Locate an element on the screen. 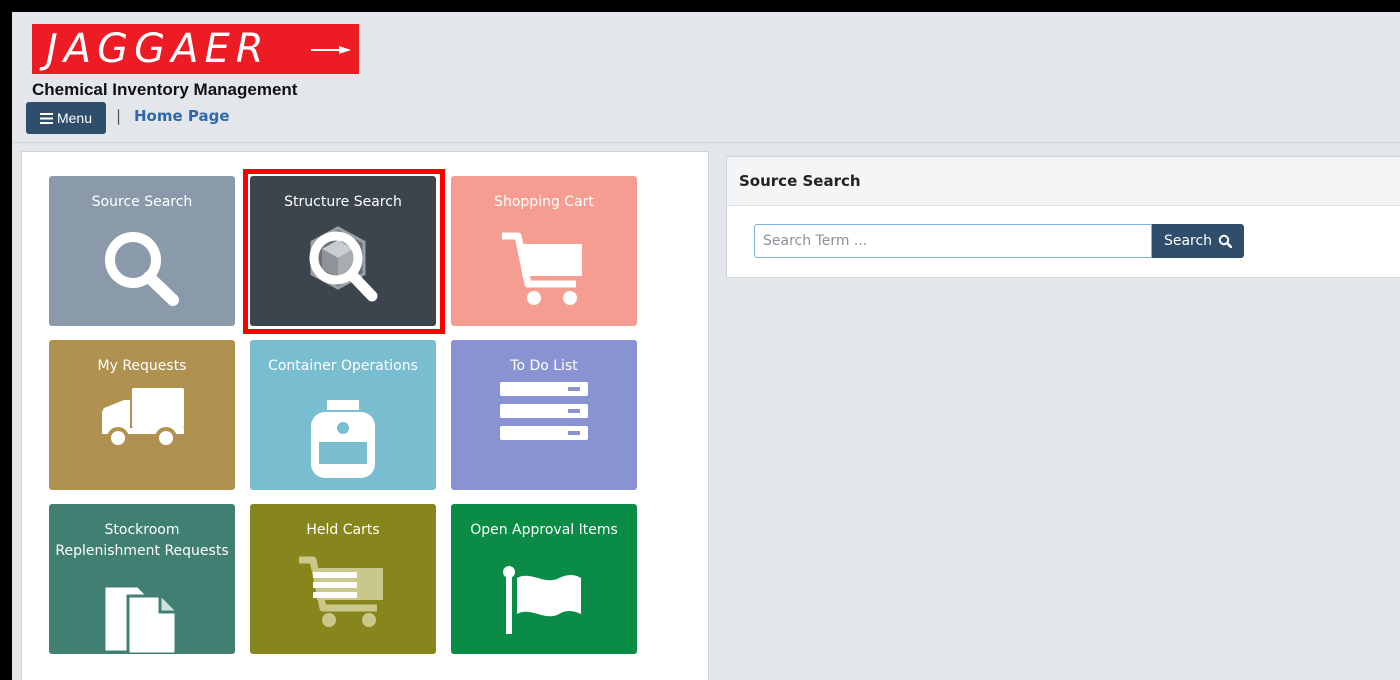  tile-to-do-list: To Do List is located at coordinates (544, 415).